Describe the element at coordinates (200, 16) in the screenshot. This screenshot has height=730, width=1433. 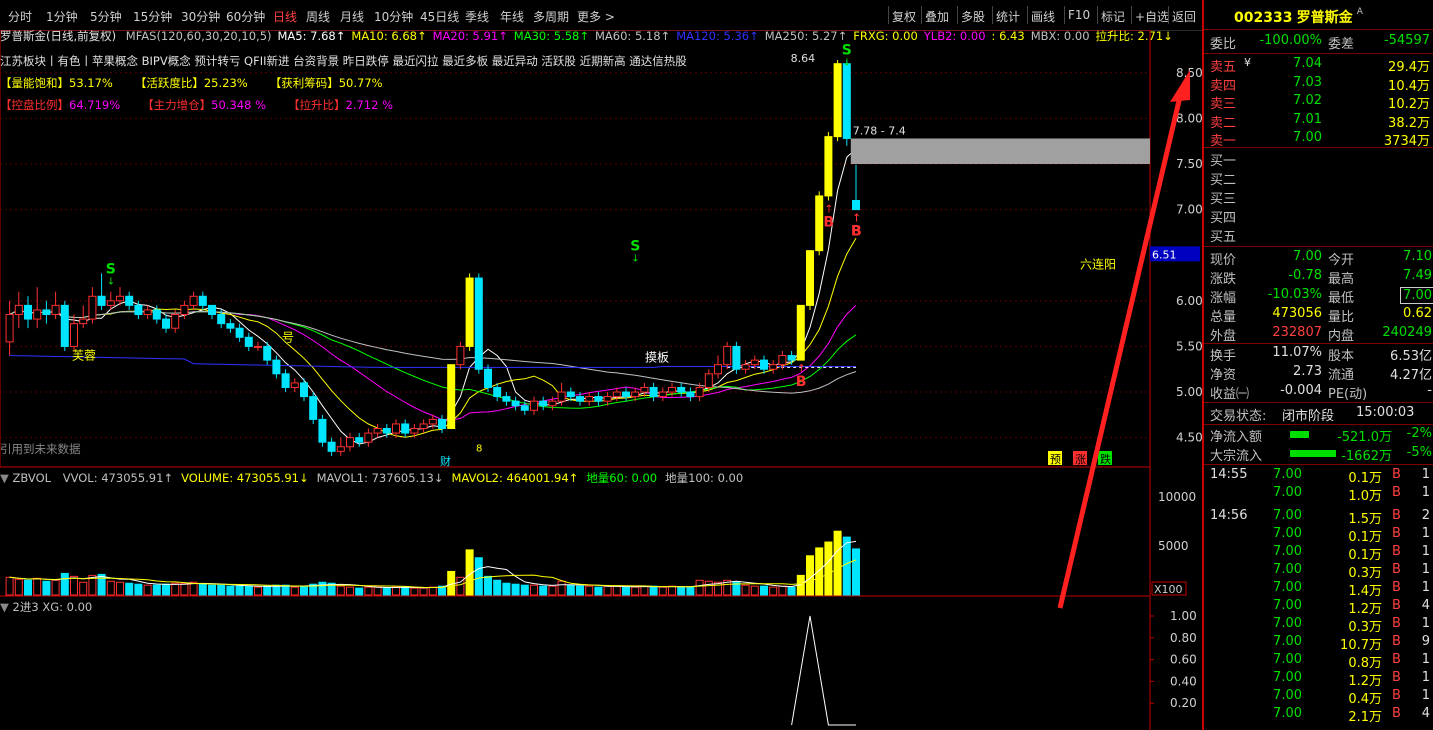
I see `period-tab-4: 30分钟` at that location.